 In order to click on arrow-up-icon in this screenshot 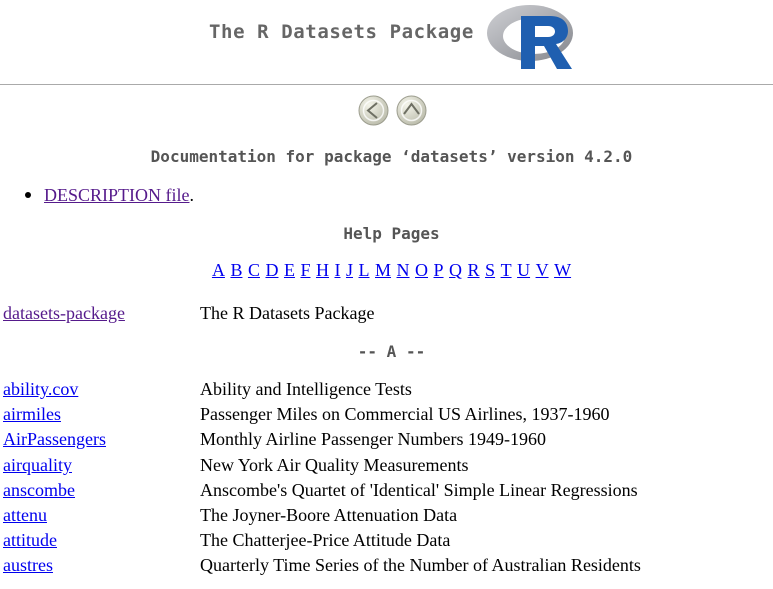, I will do `click(411, 110)`.